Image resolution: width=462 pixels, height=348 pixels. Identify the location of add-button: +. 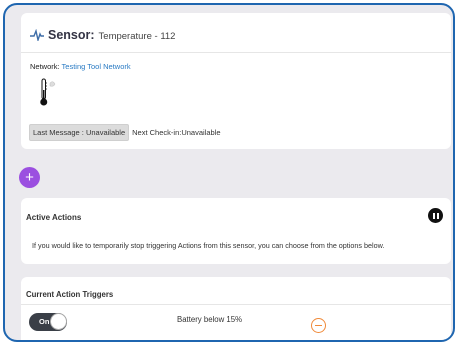
(29, 177).